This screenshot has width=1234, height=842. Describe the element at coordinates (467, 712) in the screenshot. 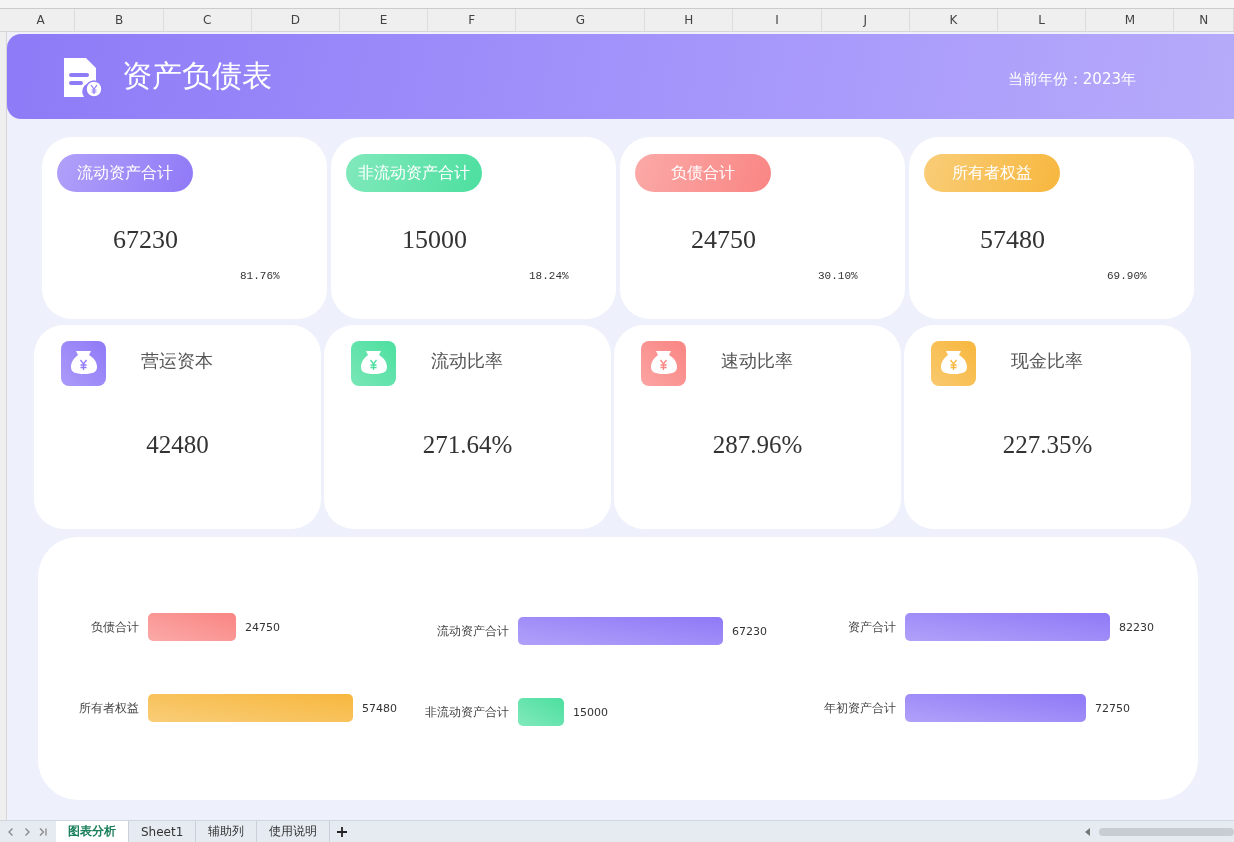

I see `bar-label: 非流动资产合计` at that location.